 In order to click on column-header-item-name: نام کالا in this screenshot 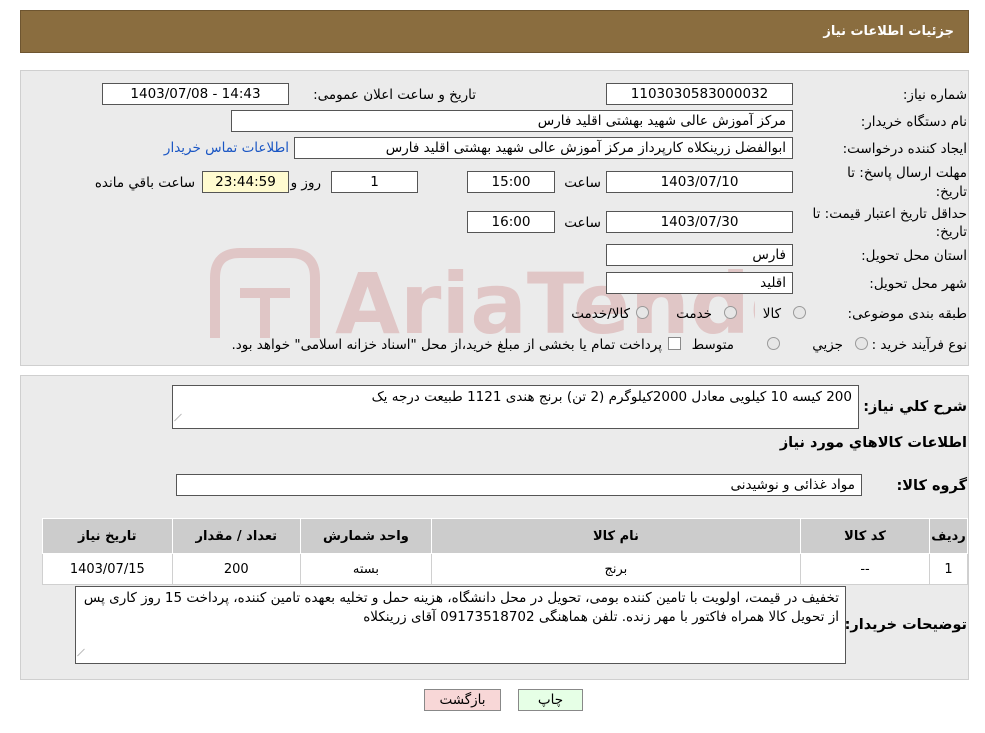, I will do `click(616, 536)`.